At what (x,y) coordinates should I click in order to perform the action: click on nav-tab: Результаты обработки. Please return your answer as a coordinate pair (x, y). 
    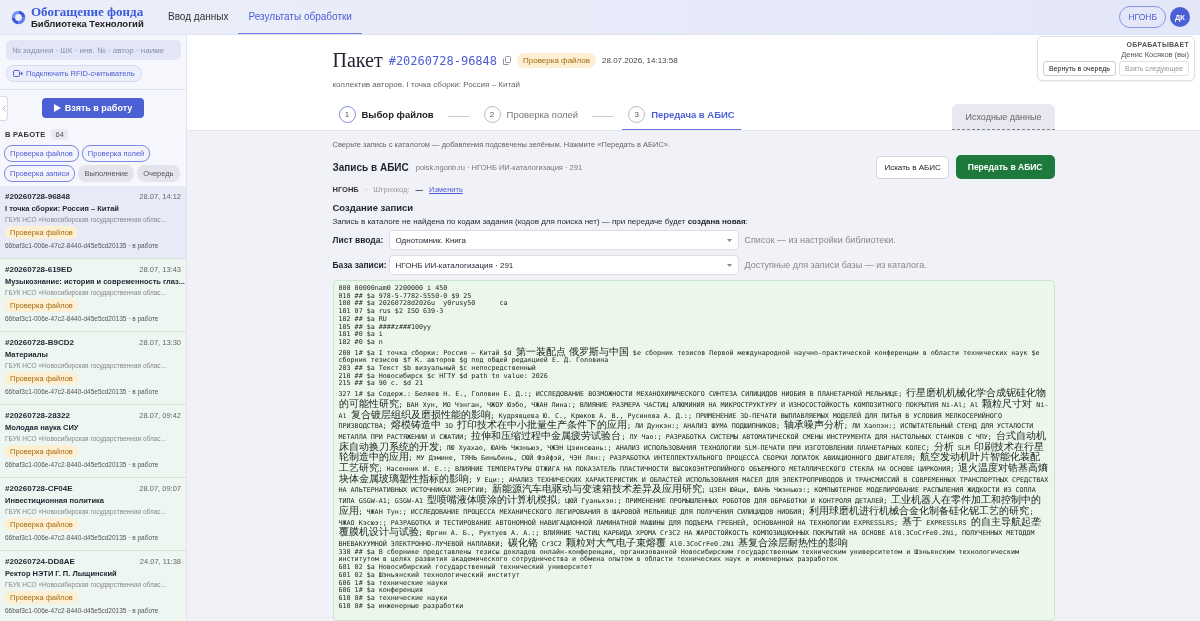
    Looking at the image, I should click on (300, 17).